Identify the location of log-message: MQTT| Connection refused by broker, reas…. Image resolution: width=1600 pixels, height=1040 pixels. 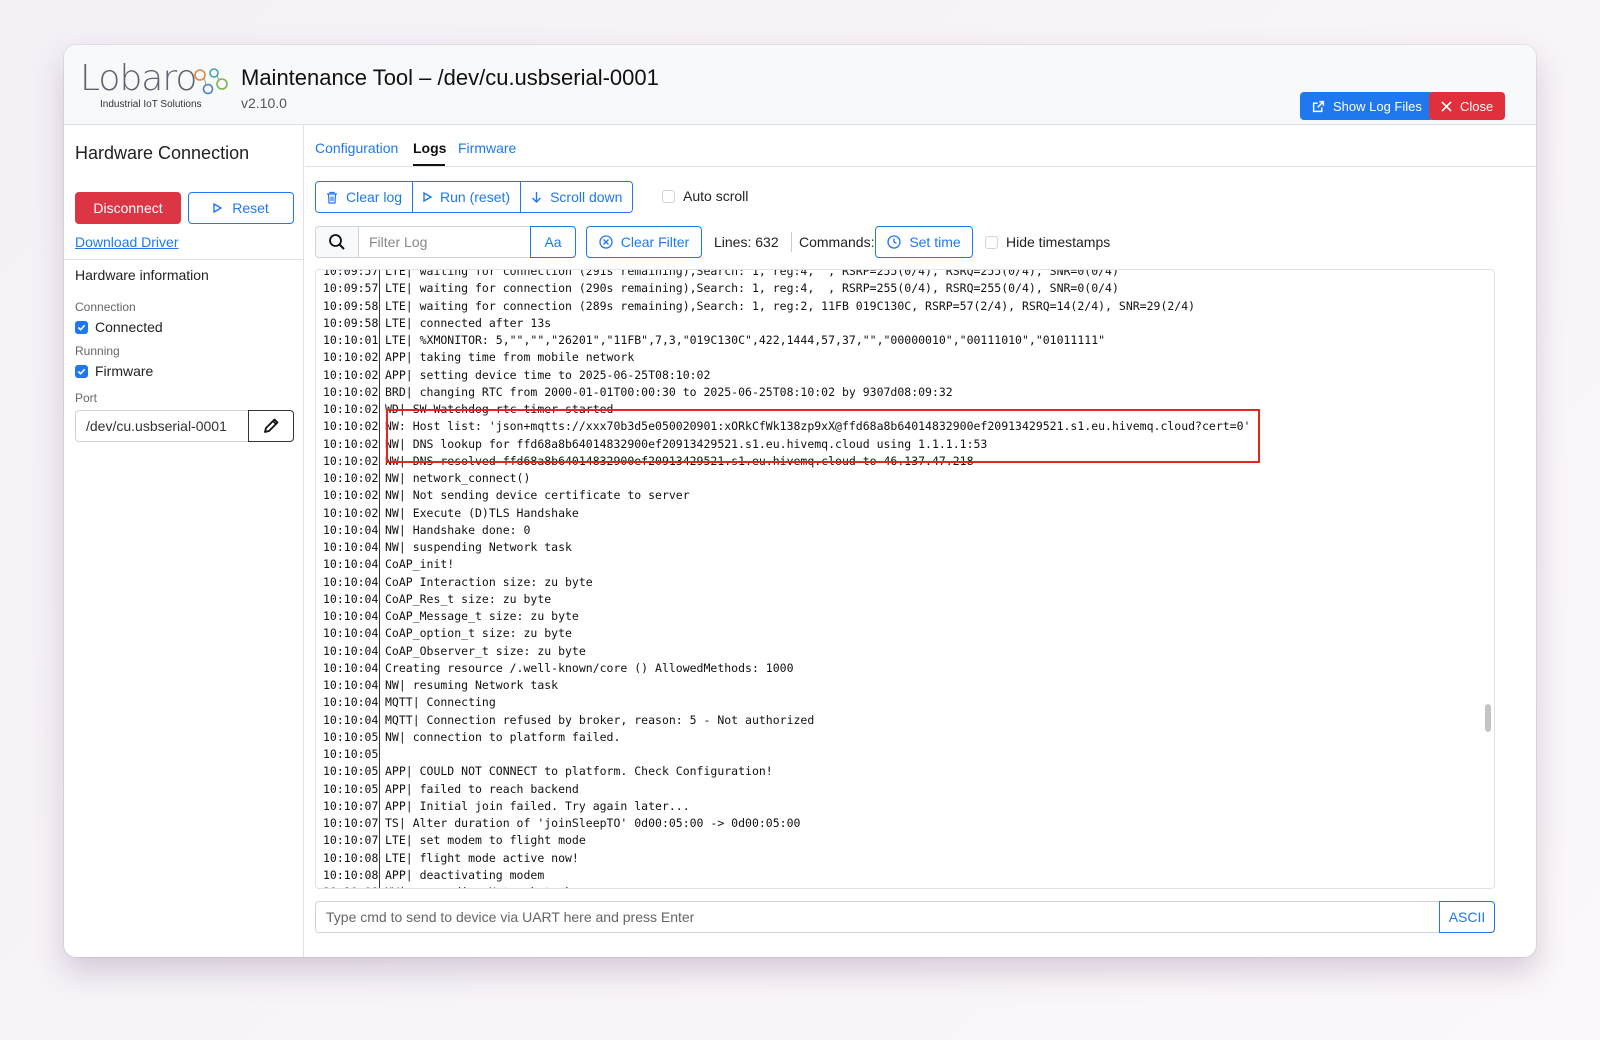
(600, 719).